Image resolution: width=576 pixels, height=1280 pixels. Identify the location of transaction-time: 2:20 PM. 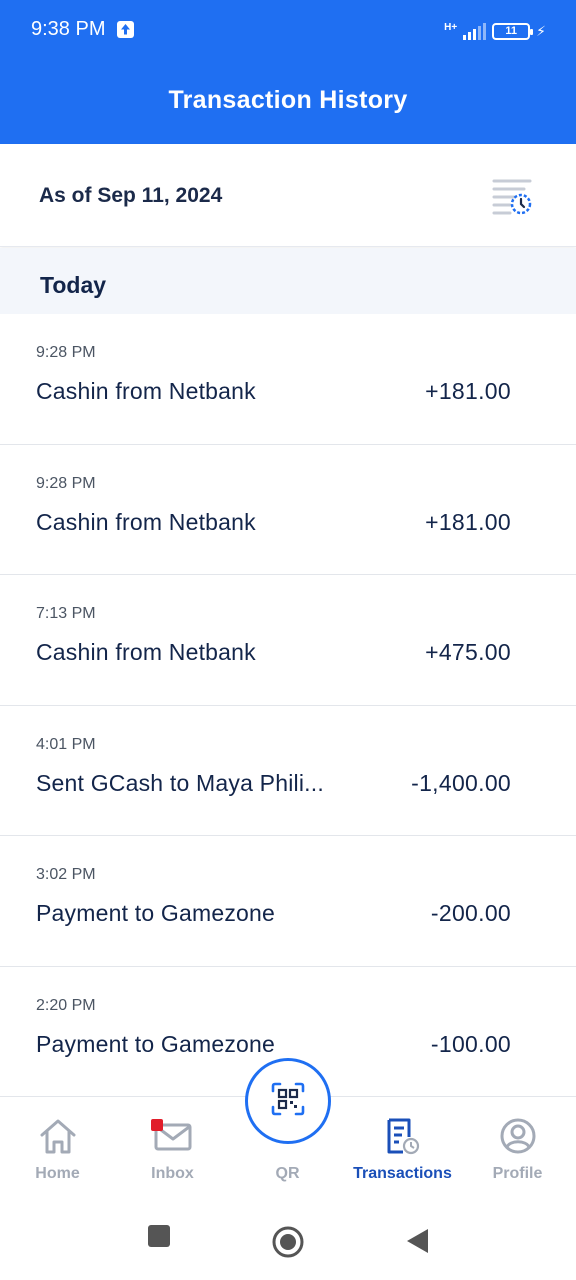
(66, 1005).